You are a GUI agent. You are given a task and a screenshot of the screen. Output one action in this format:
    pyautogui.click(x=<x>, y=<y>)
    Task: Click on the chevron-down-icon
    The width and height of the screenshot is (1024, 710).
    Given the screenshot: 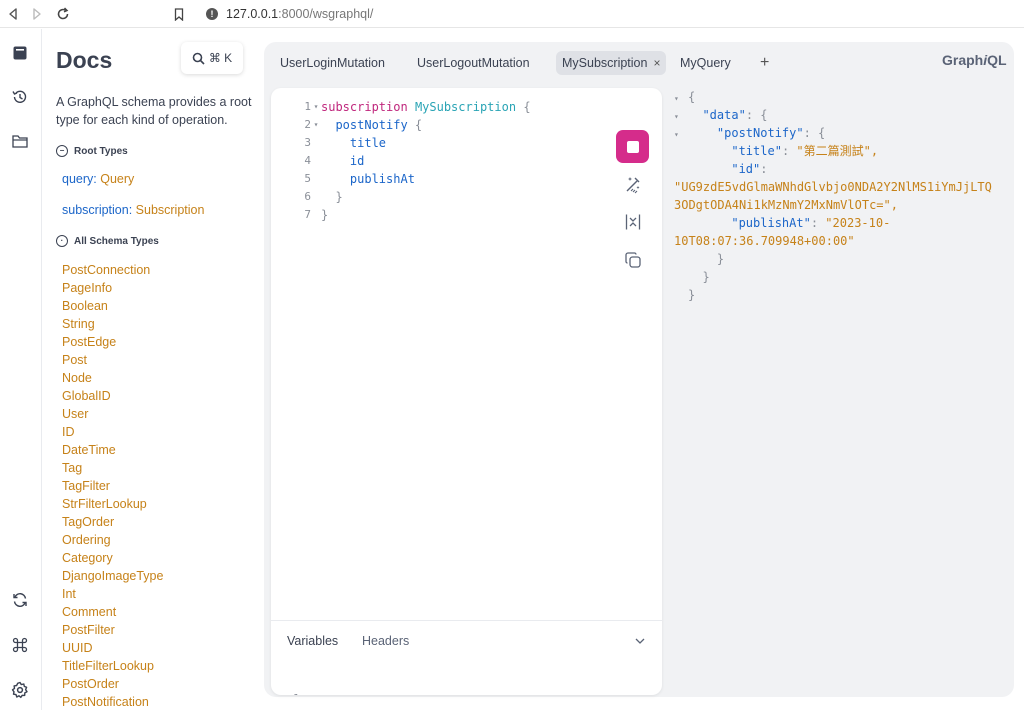 What is the action you would take?
    pyautogui.click(x=640, y=643)
    